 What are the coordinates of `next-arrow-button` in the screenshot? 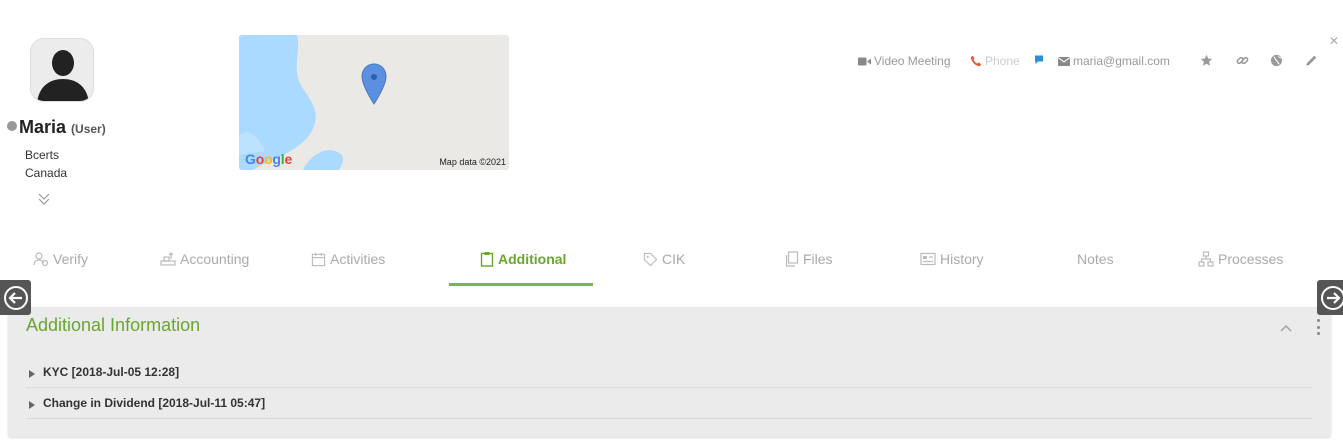 It's located at (1330, 297).